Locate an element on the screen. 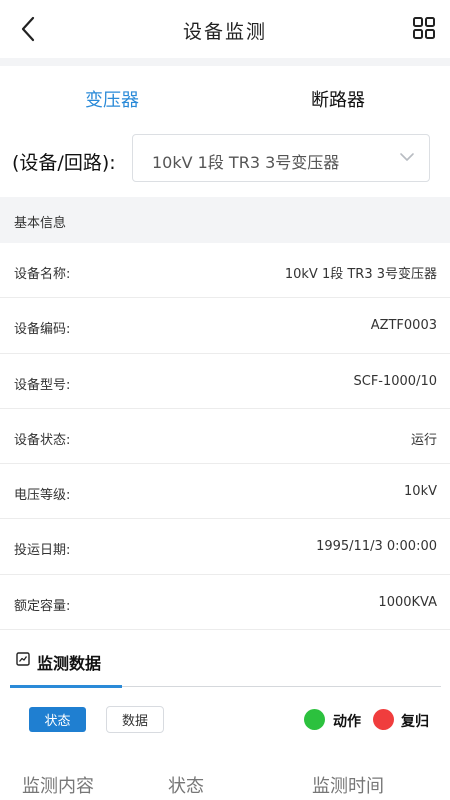 The image size is (450, 800). info-row-device-model: 设备型号: SCF-1000/10 is located at coordinates (225, 381).